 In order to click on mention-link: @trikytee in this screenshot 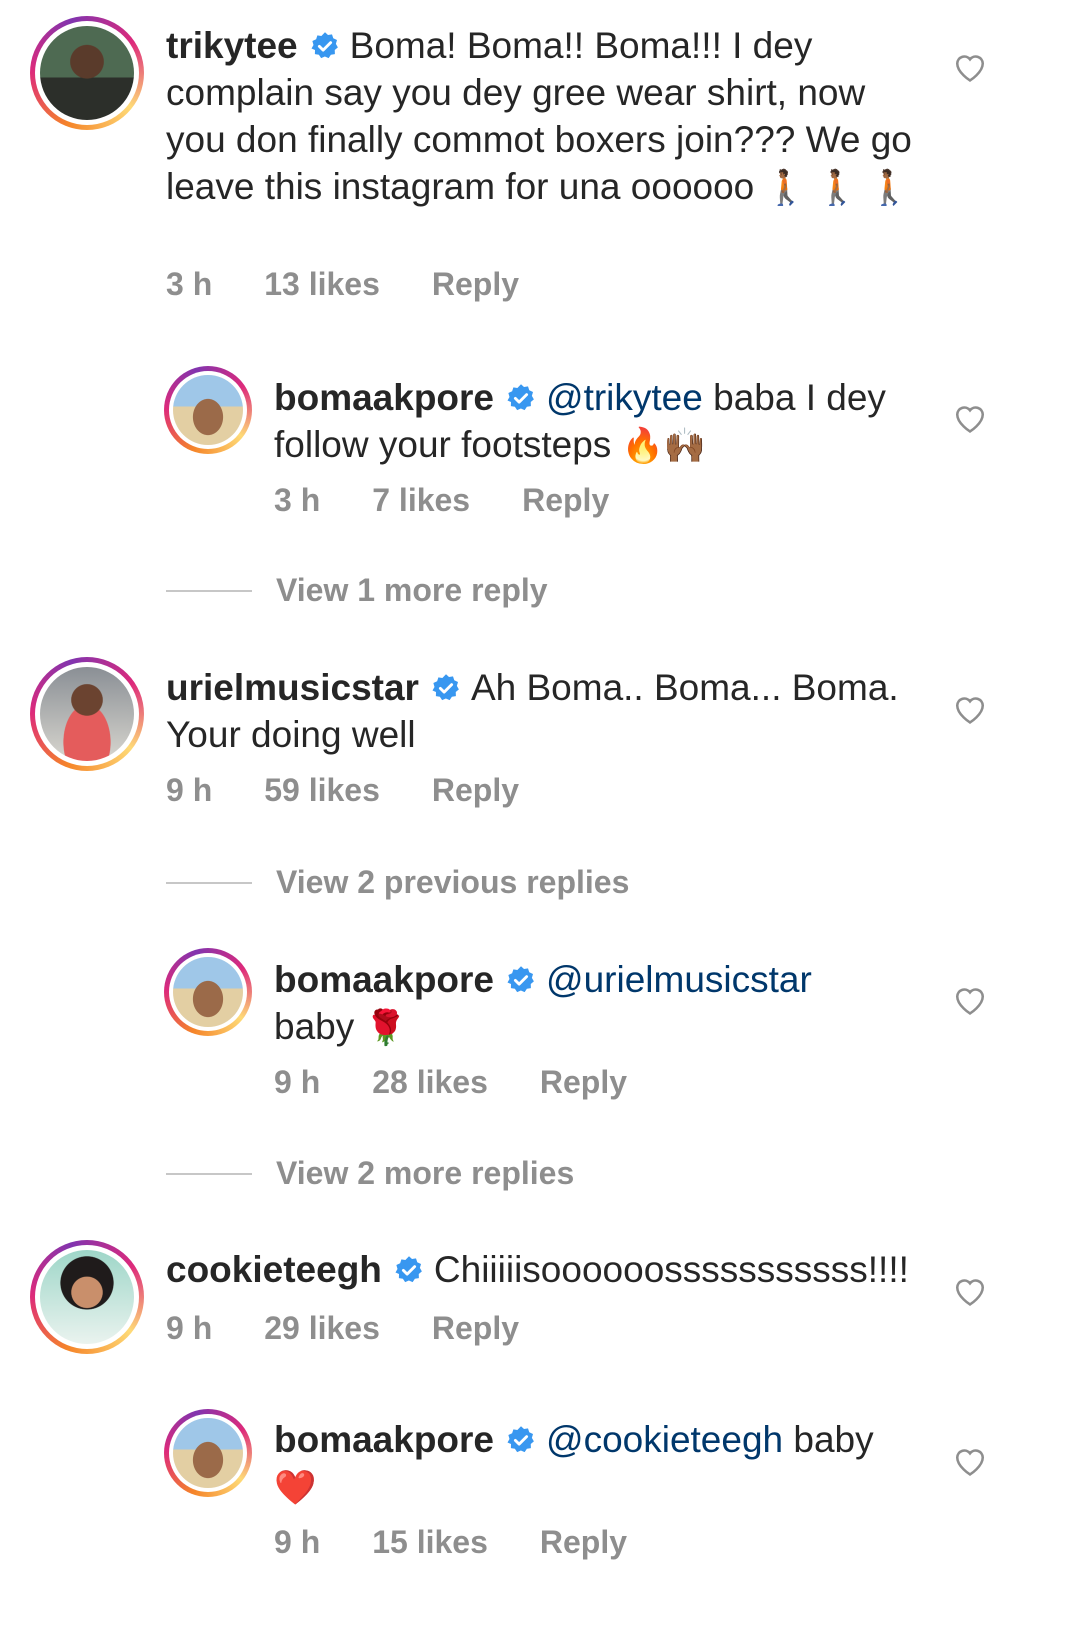, I will do `click(624, 397)`.